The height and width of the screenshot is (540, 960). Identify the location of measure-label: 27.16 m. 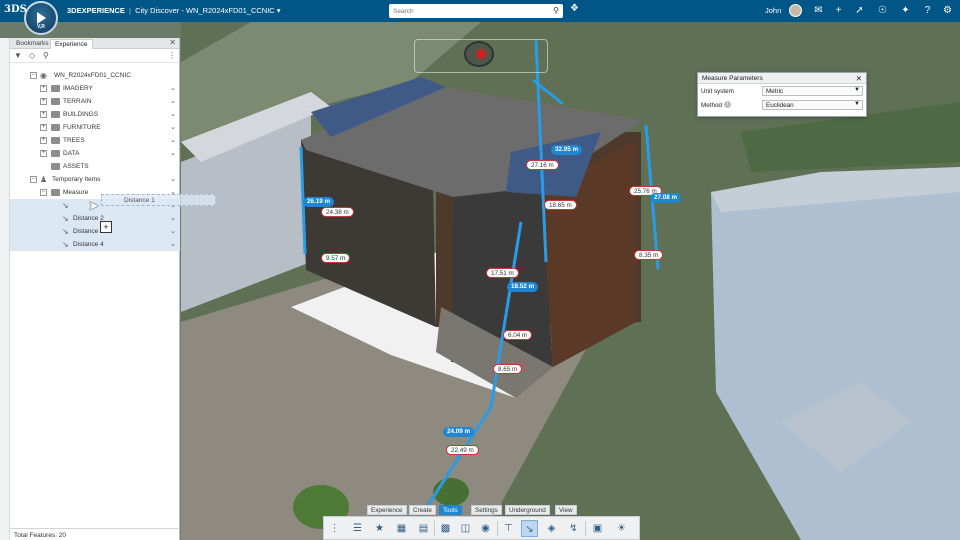
(542, 165).